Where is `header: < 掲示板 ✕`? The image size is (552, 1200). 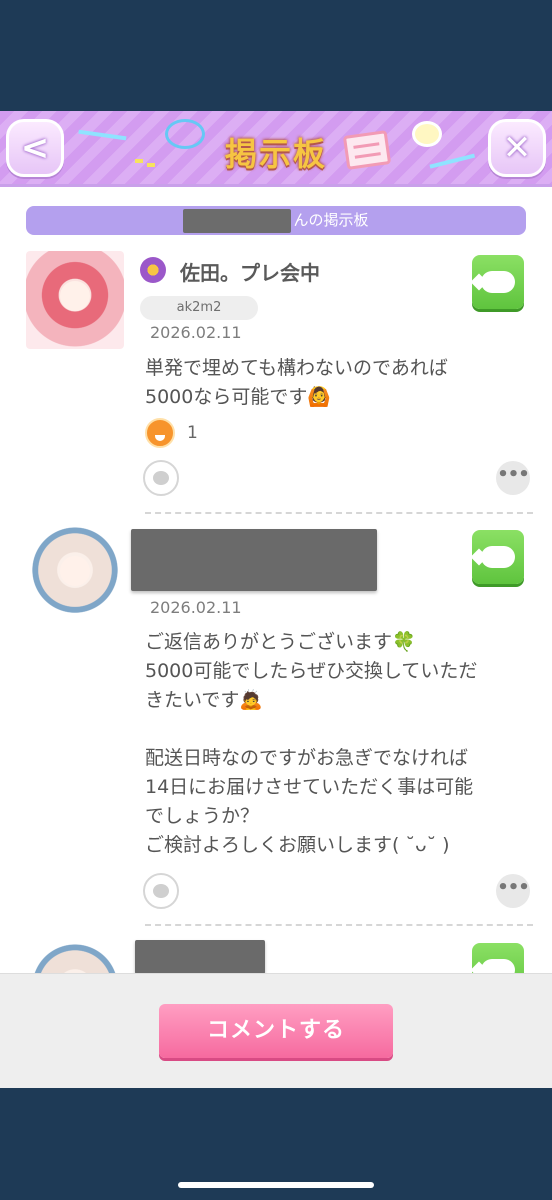
header: < 掲示板 ✕ is located at coordinates (276, 149).